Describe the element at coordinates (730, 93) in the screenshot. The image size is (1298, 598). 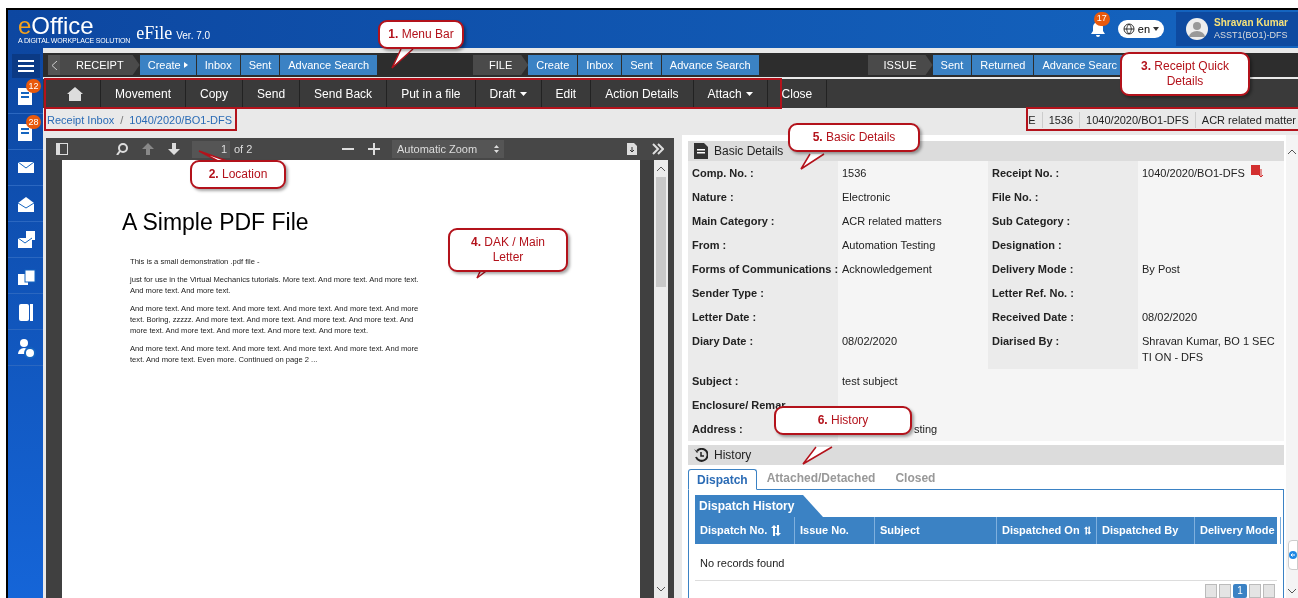
I see `dropdown-button: Attach` at that location.